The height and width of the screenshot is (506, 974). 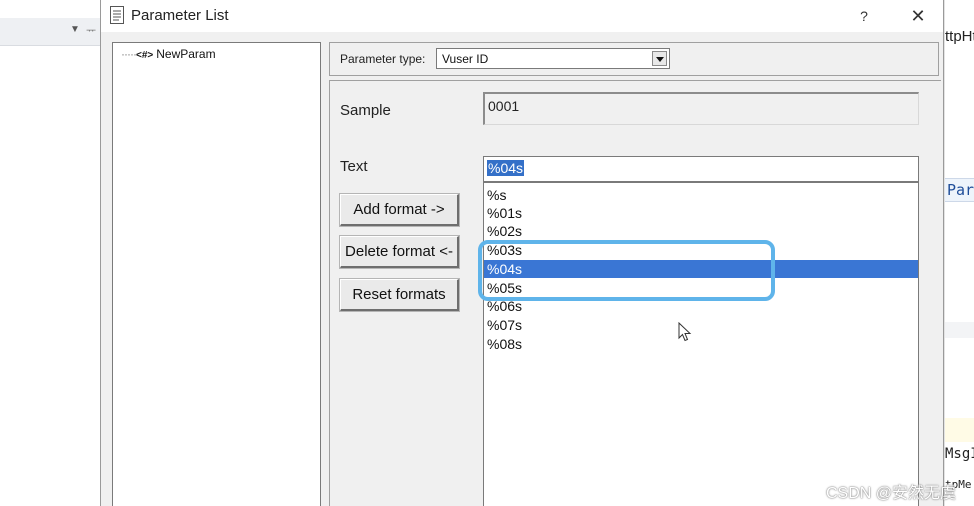 What do you see at coordinates (465, 59) in the screenshot?
I see `parameter-type-value: Vuser ID` at bounding box center [465, 59].